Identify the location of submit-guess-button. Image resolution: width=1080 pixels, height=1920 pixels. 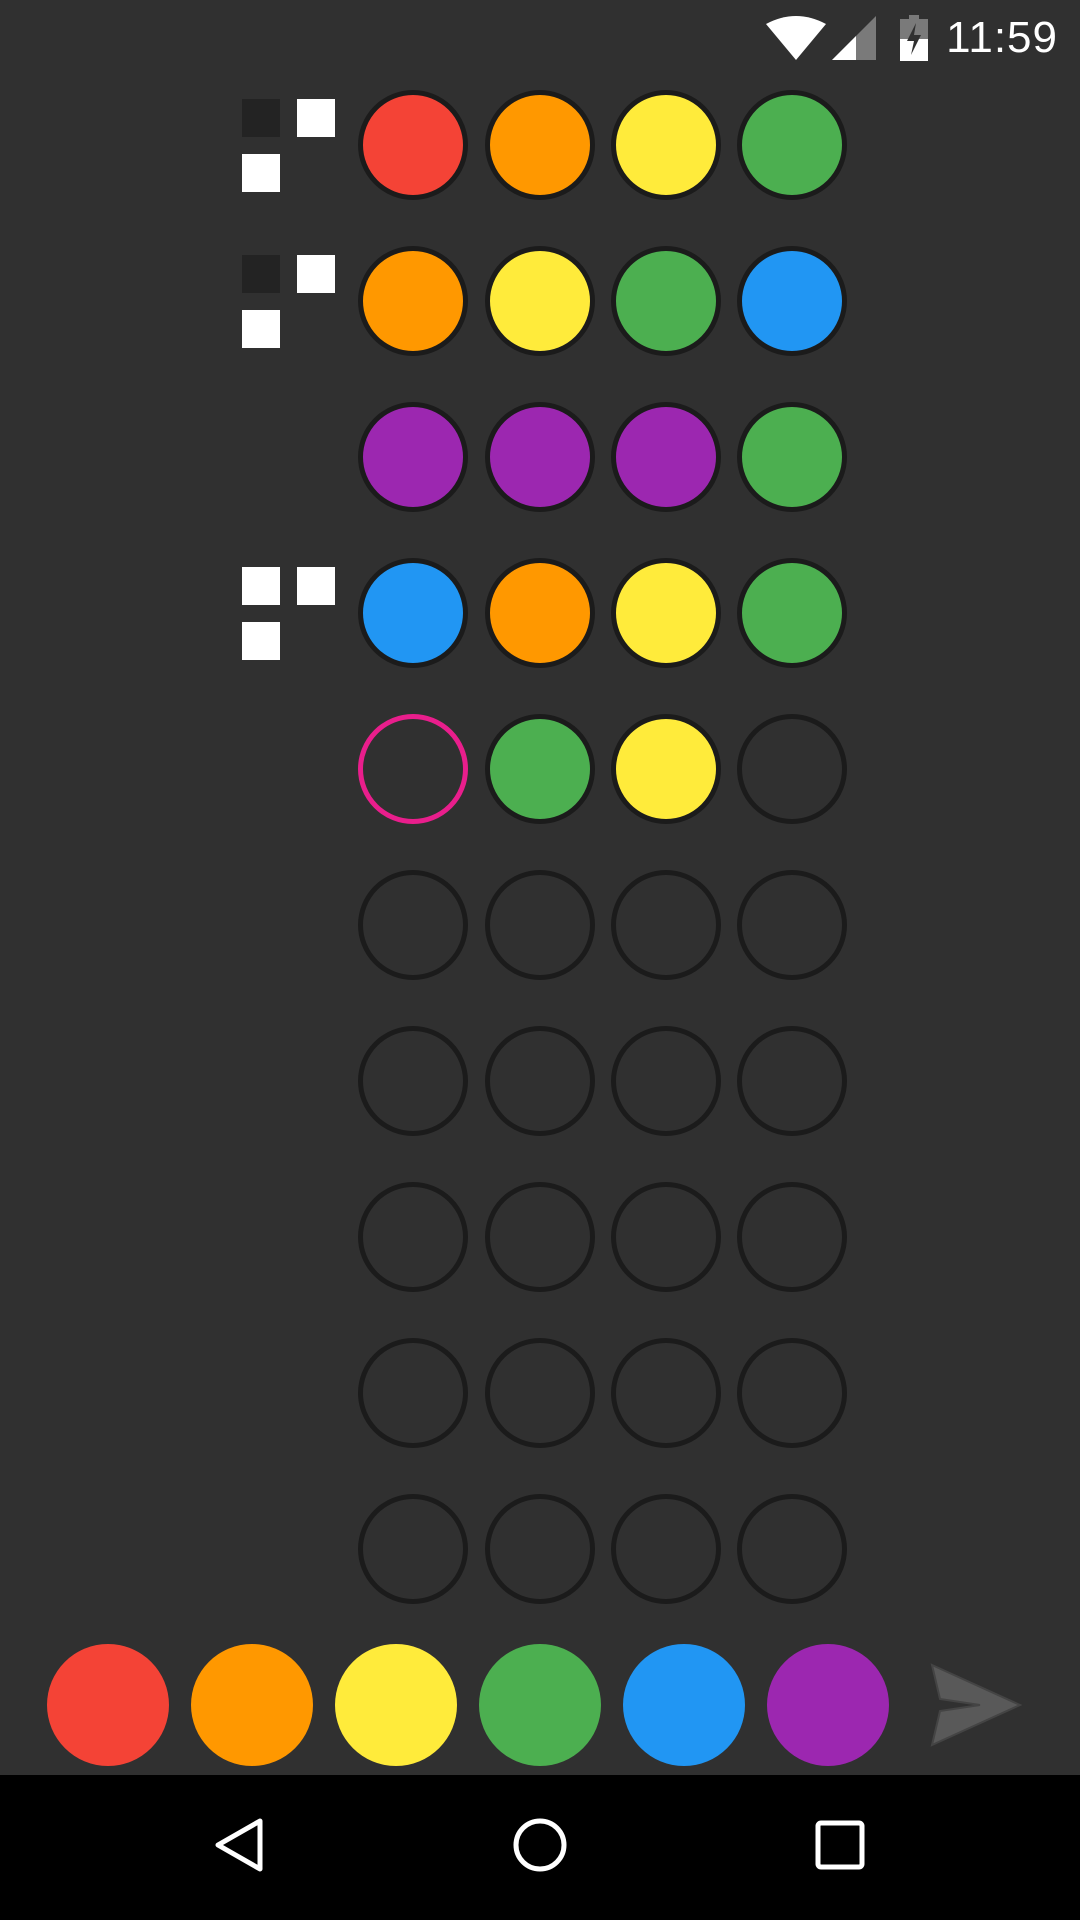
(975, 1705).